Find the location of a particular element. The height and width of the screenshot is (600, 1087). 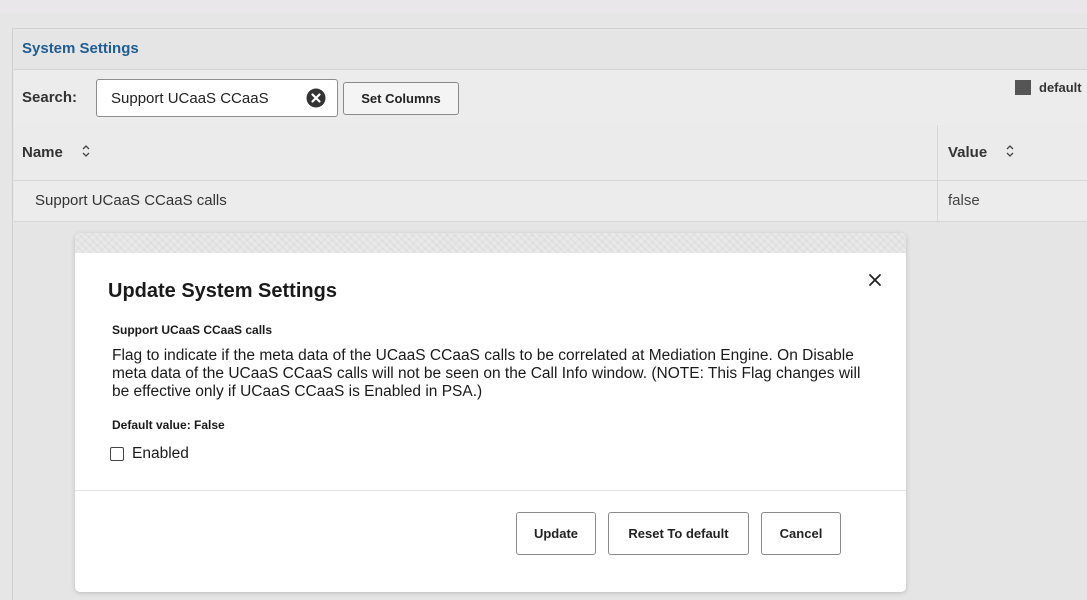

default-value: Default value: False is located at coordinates (168, 425).